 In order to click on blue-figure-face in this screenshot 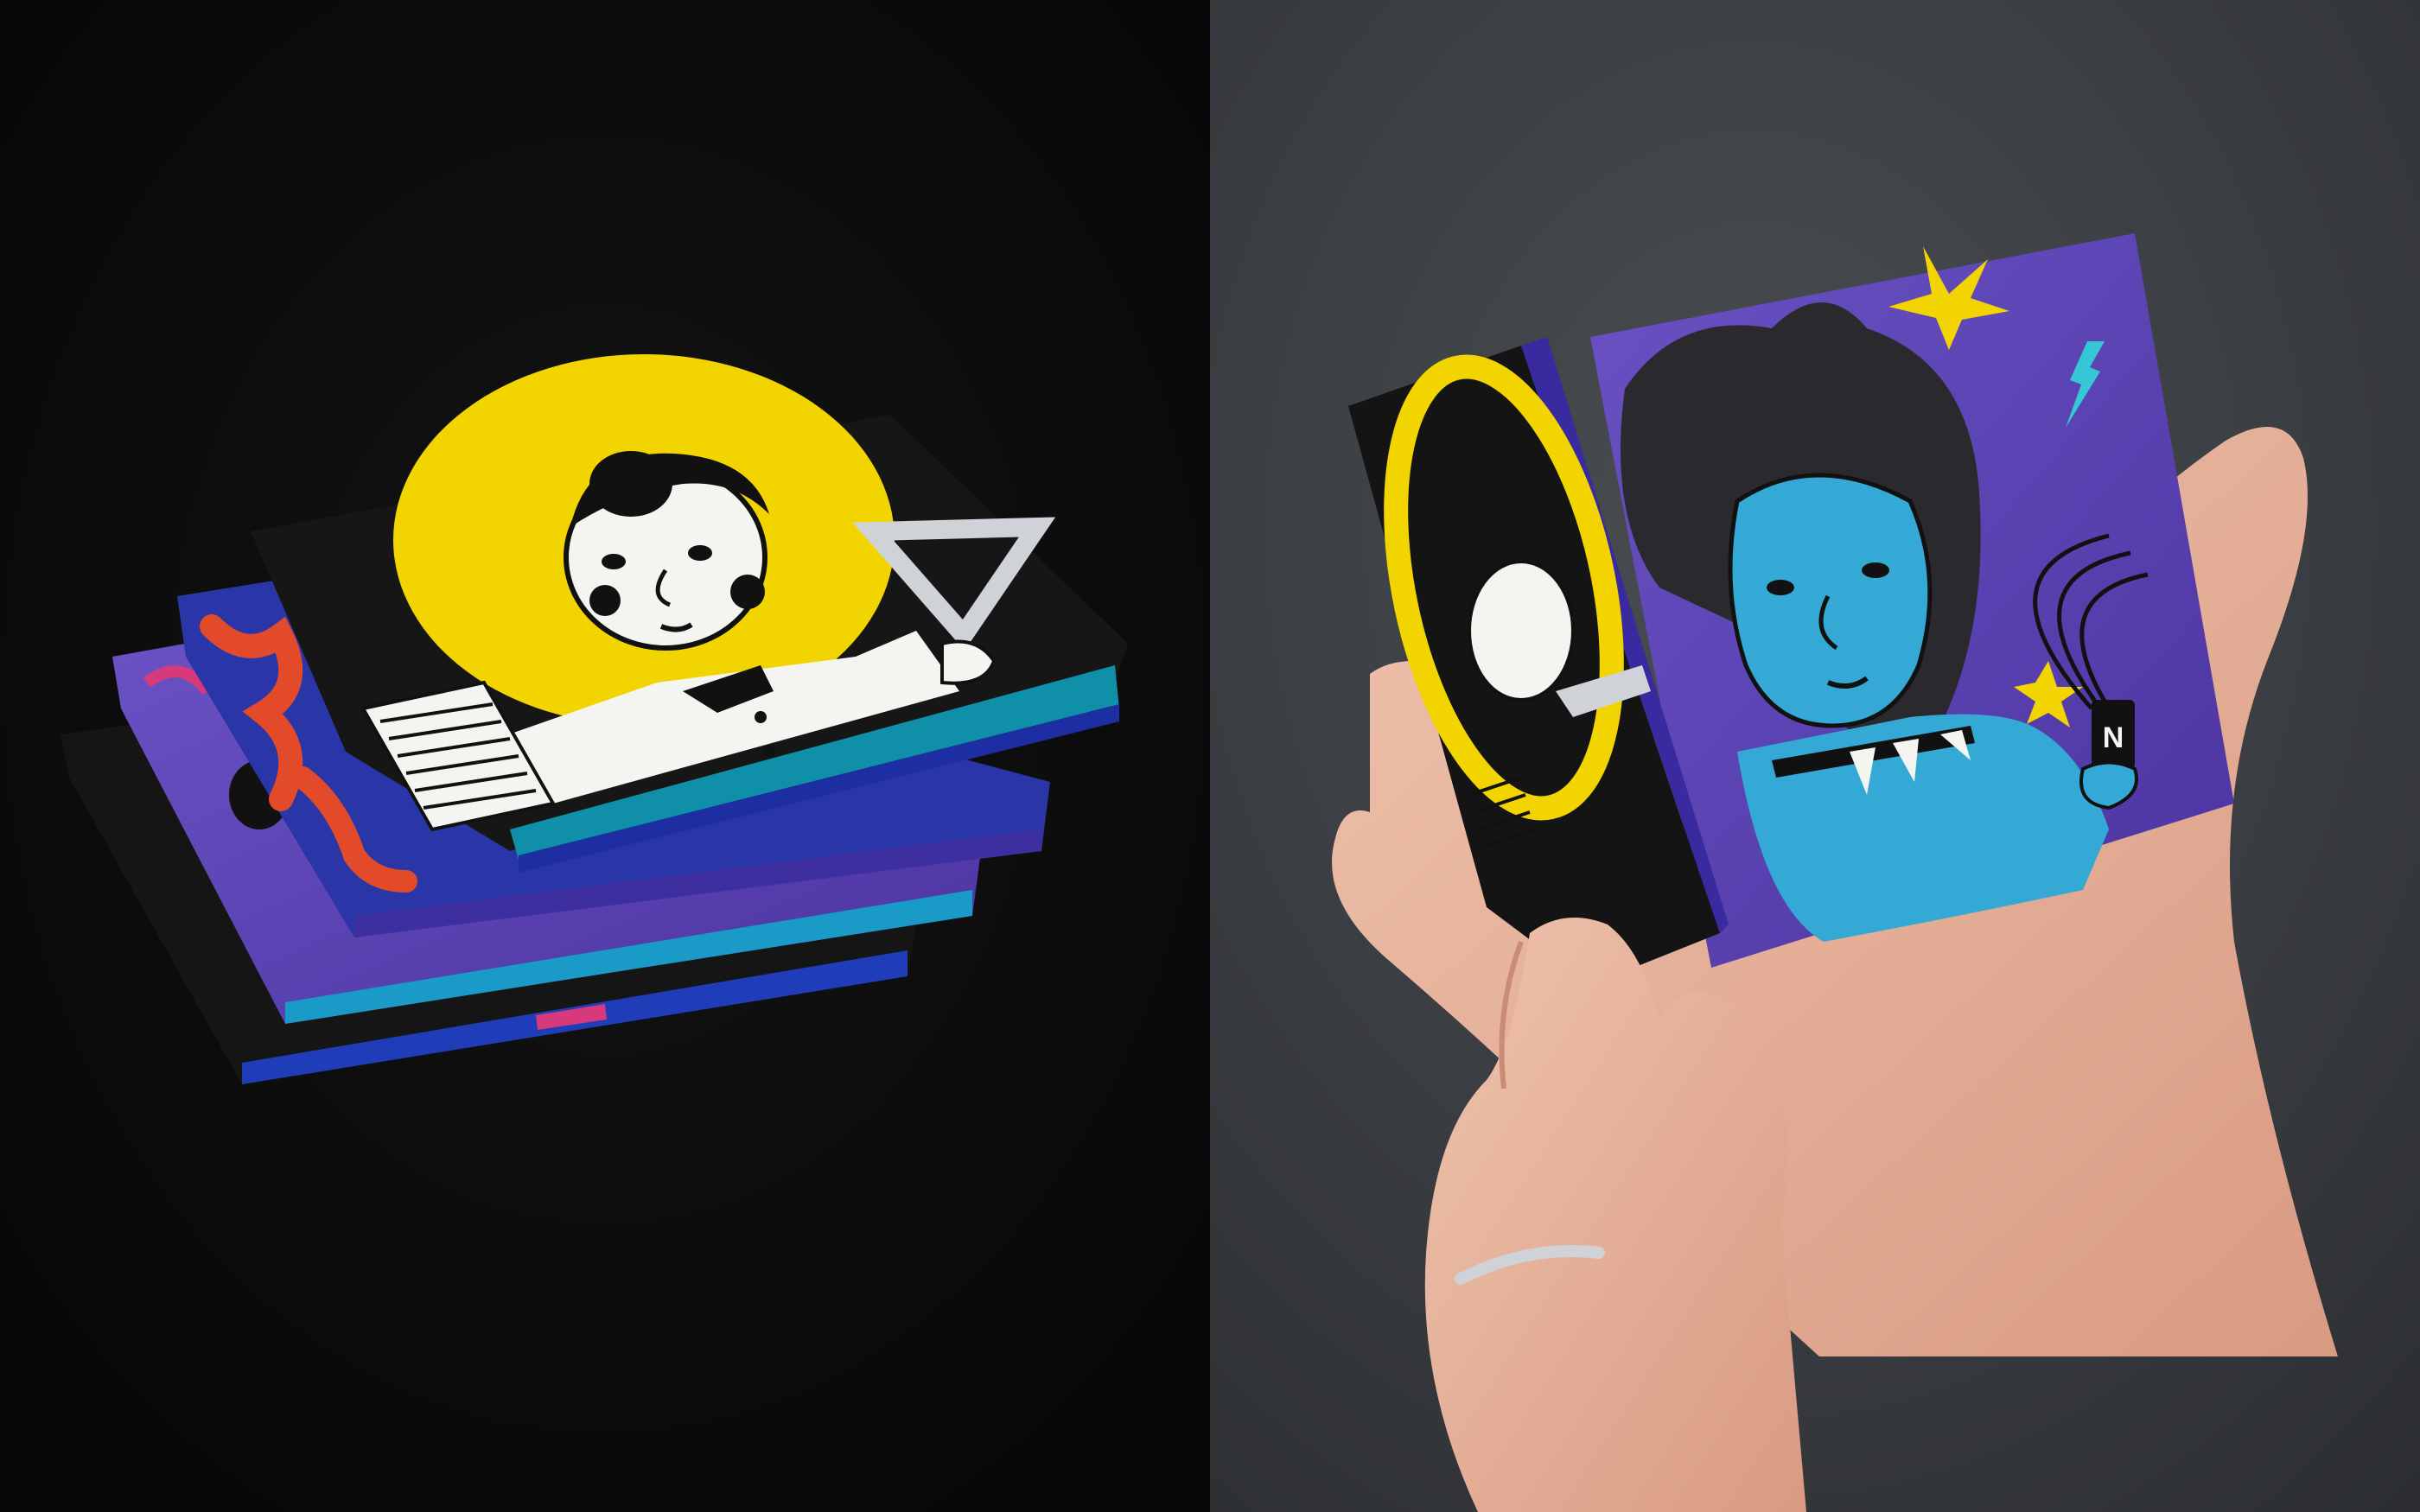, I will do `click(1830, 600)`.